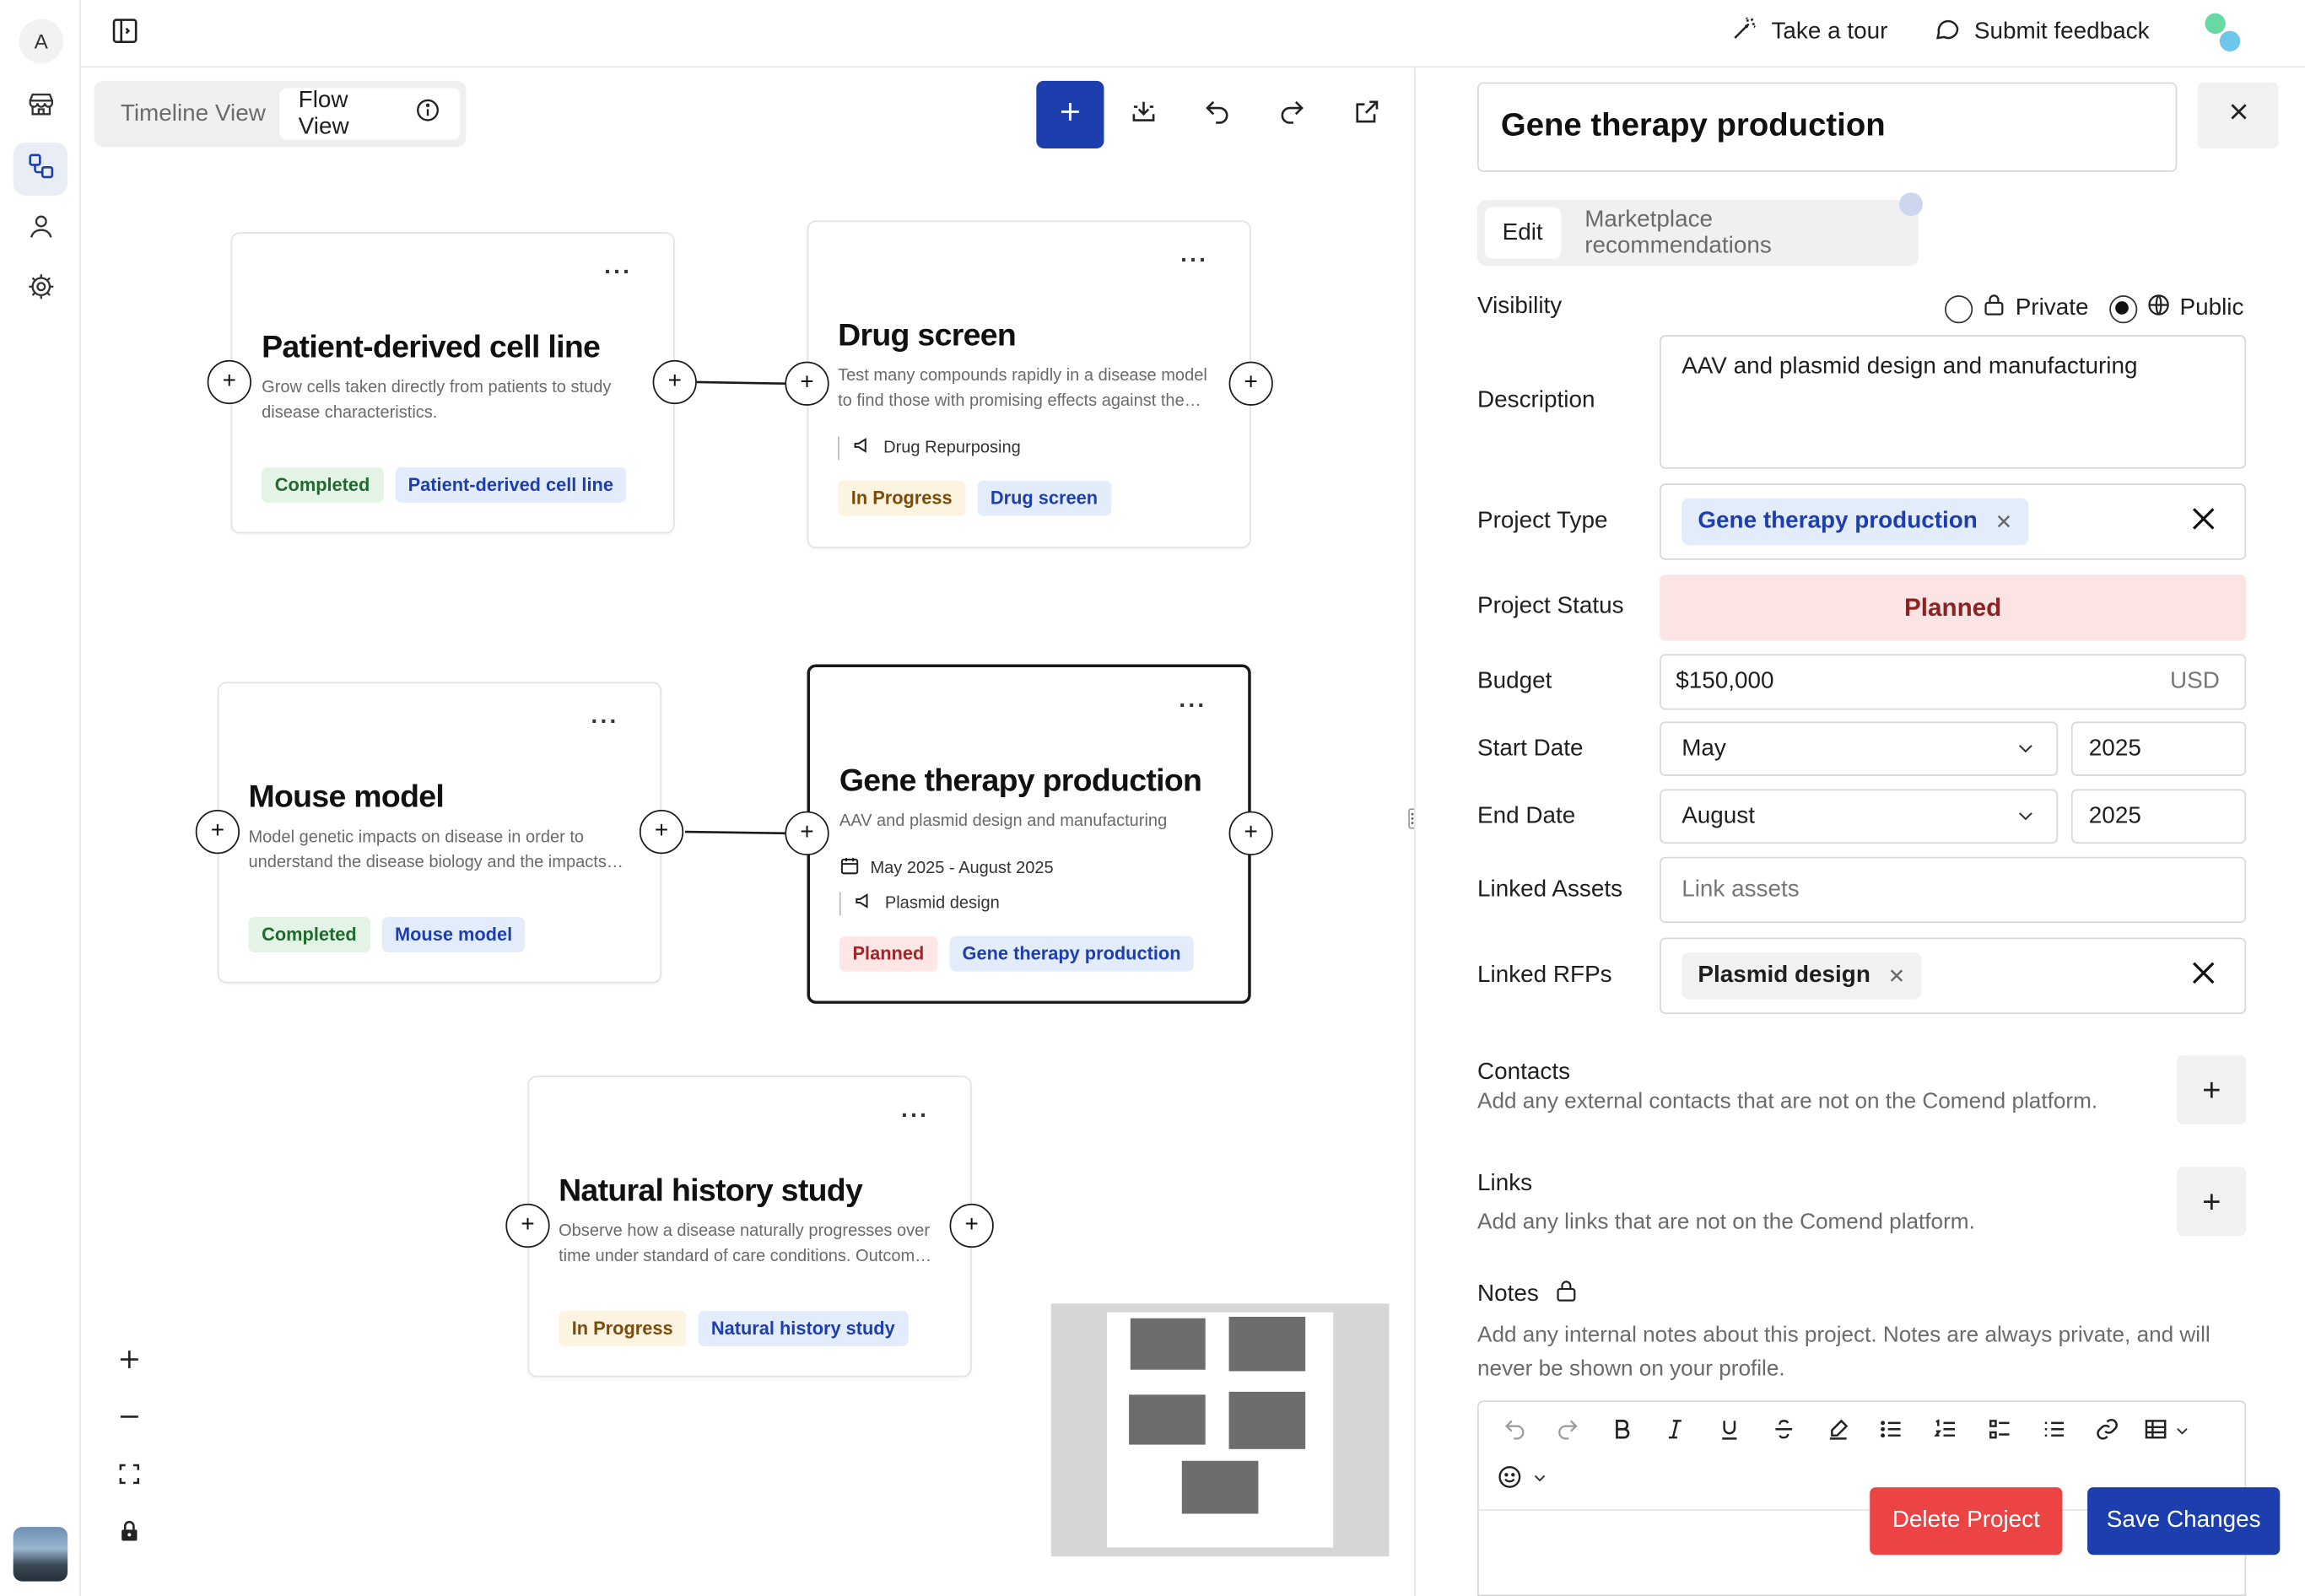 This screenshot has width=2305, height=1596. Describe the element at coordinates (1536, 400) in the screenshot. I see `description-label: Description` at that location.